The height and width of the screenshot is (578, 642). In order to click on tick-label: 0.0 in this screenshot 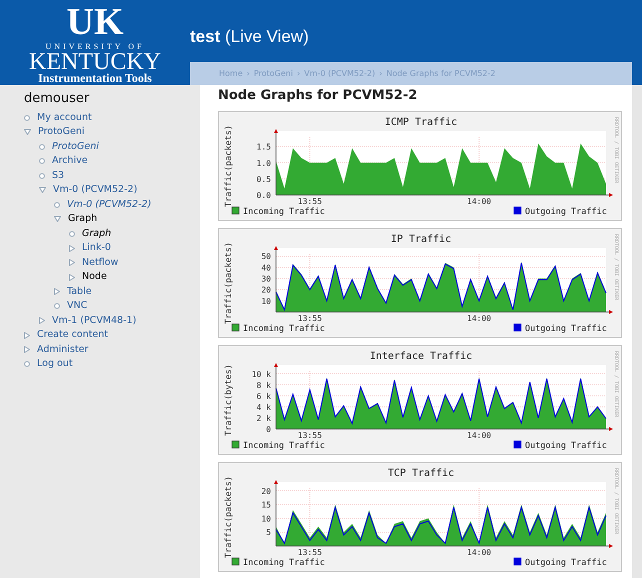, I will do `click(263, 195)`.